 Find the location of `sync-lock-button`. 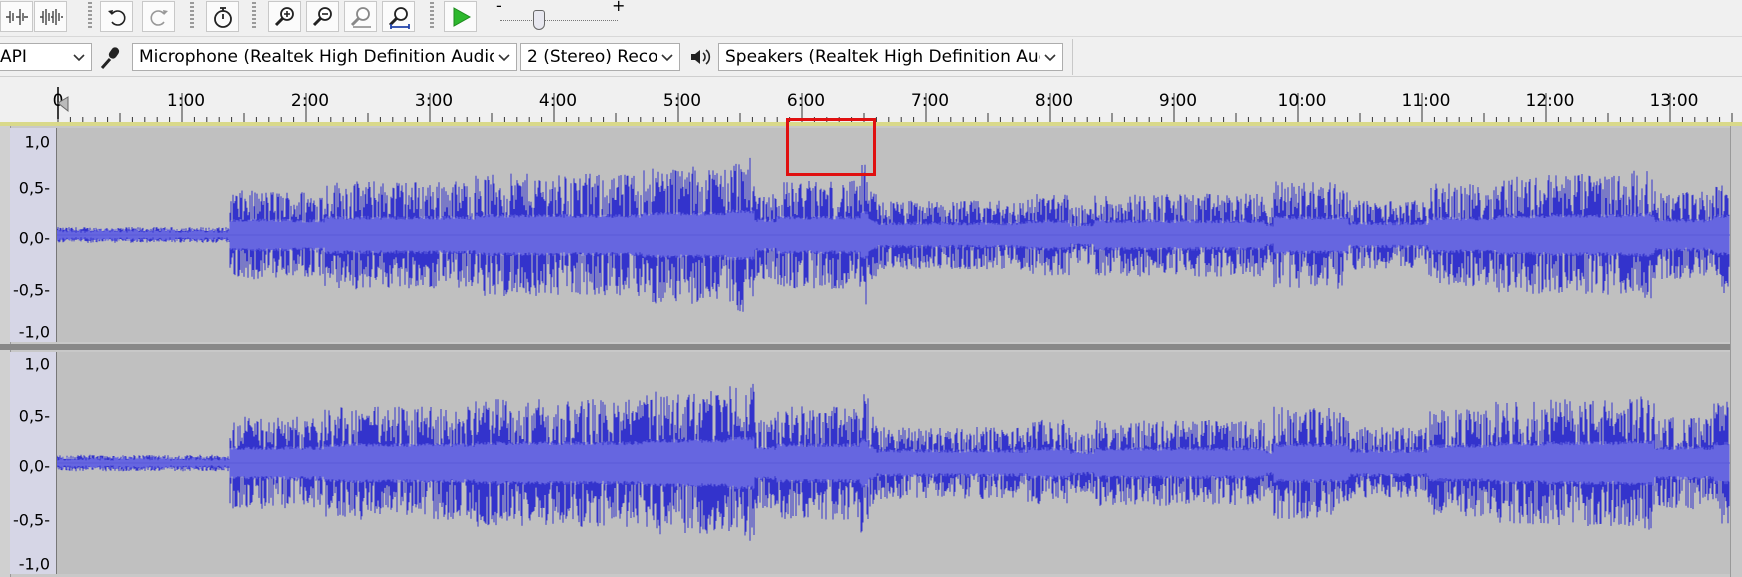

sync-lock-button is located at coordinates (222, 16).